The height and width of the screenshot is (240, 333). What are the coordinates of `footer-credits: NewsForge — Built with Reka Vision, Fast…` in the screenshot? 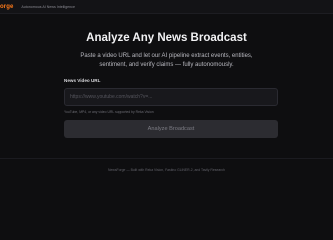 It's located at (166, 170).